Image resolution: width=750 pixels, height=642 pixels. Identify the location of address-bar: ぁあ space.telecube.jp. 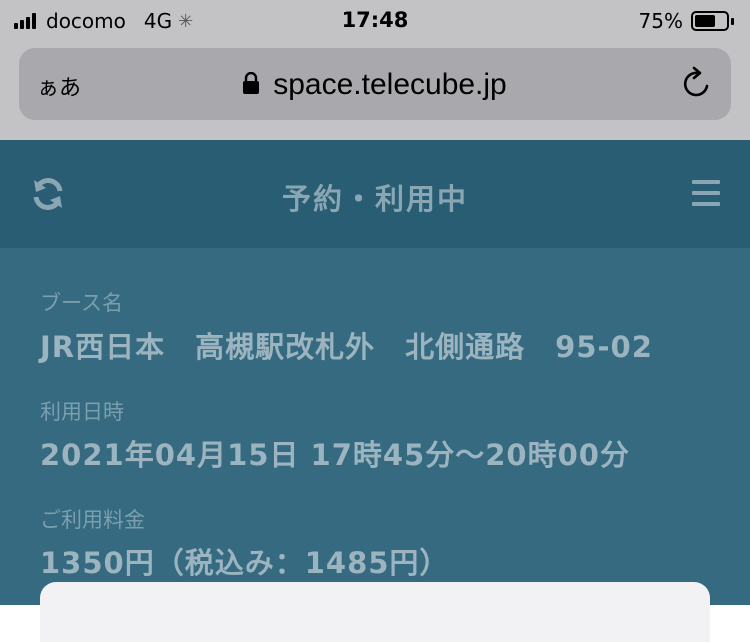
(375, 84).